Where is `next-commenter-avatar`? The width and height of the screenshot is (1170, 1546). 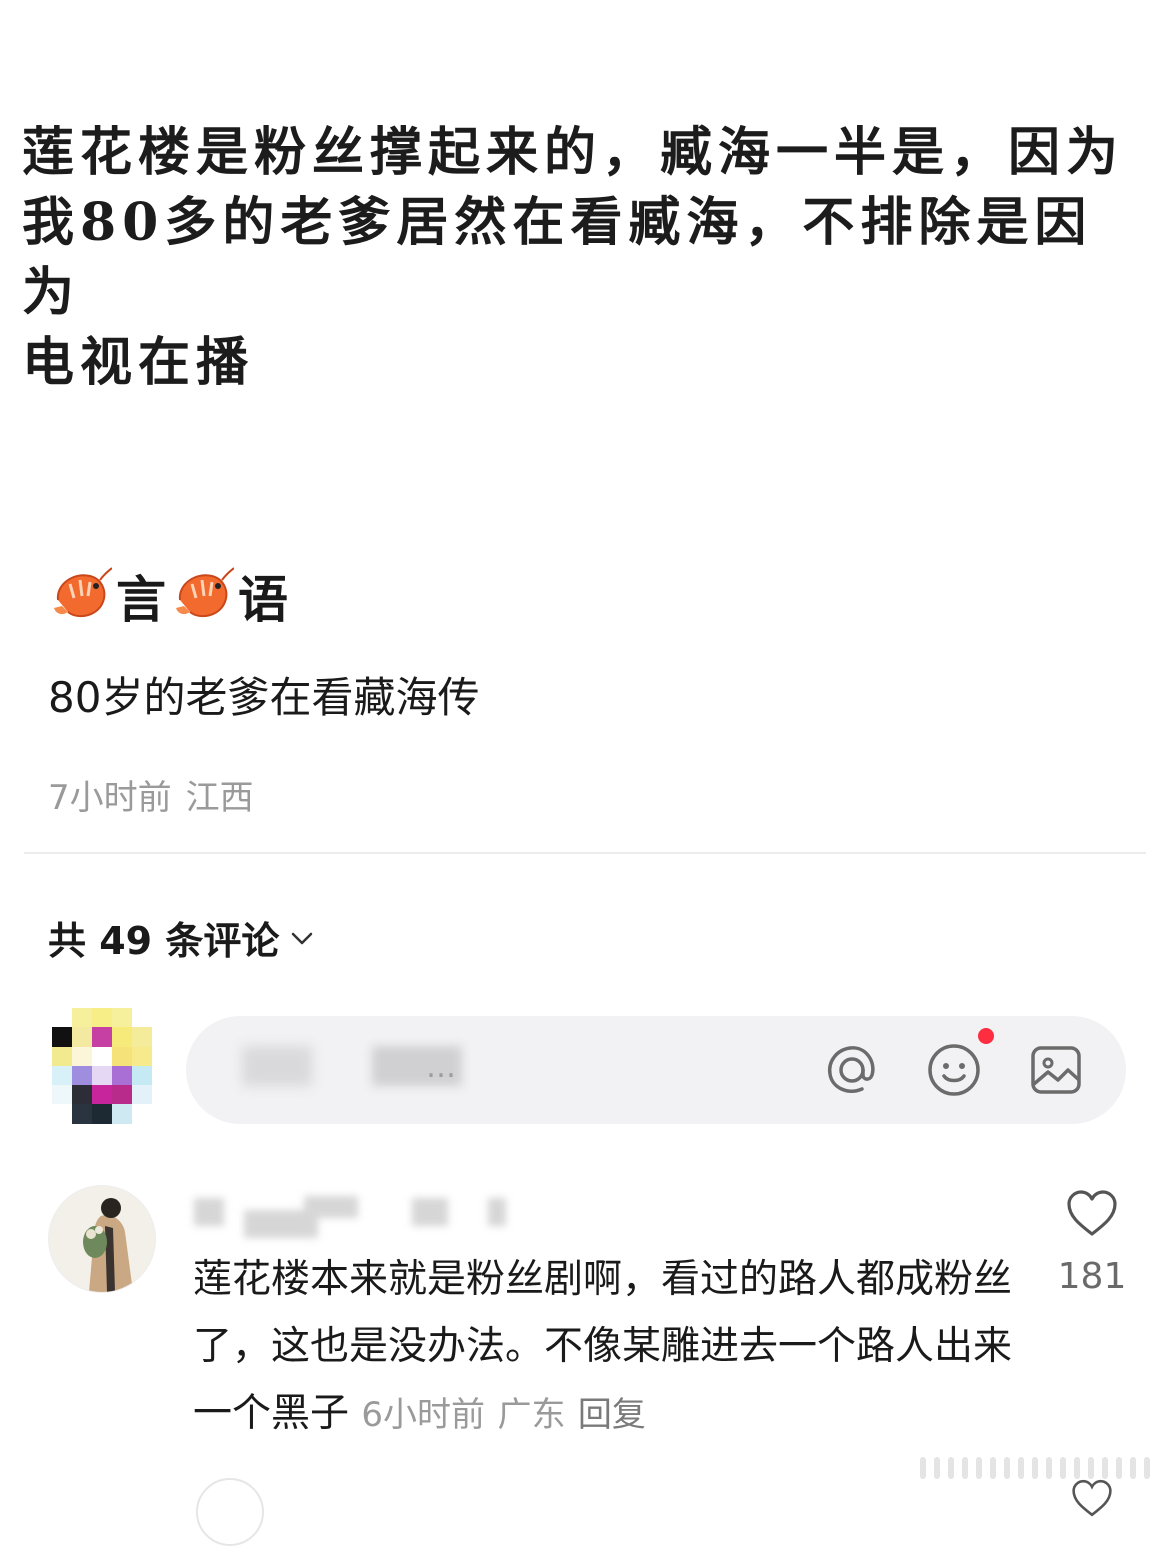
next-commenter-avatar is located at coordinates (230, 1512).